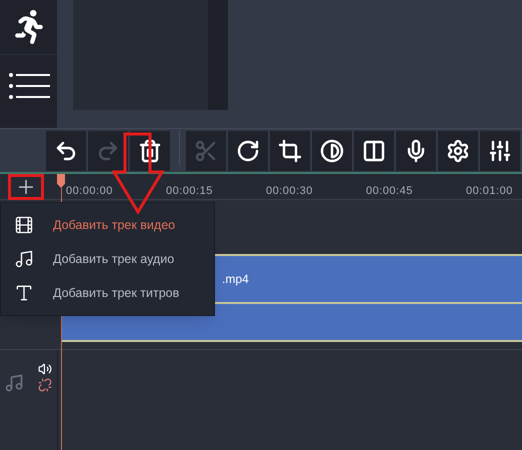  What do you see at coordinates (89, 191) in the screenshot?
I see `timecode: 00:00:00` at bounding box center [89, 191].